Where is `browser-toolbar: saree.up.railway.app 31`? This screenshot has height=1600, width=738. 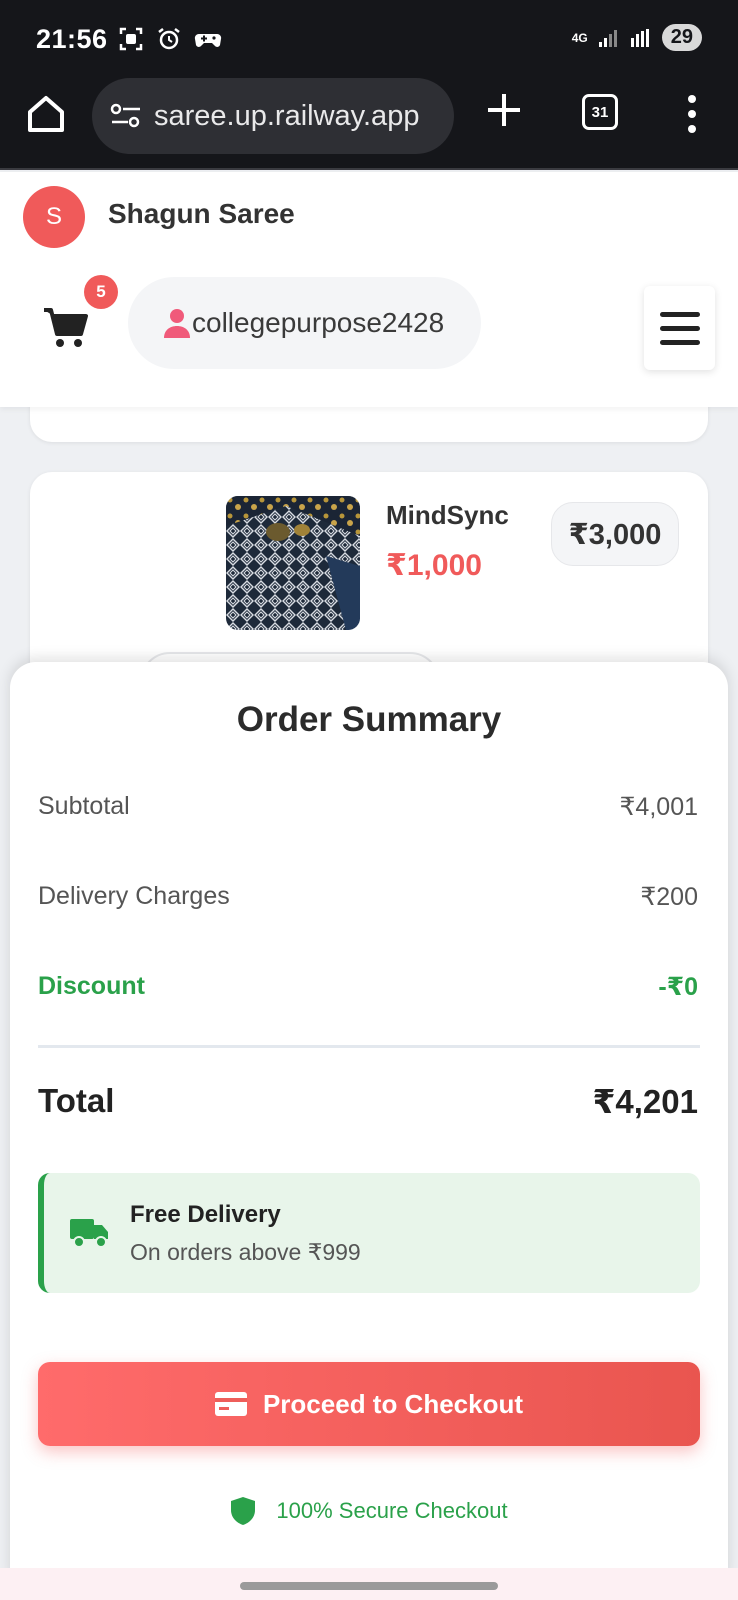 browser-toolbar: saree.up.railway.app 31 is located at coordinates (369, 124).